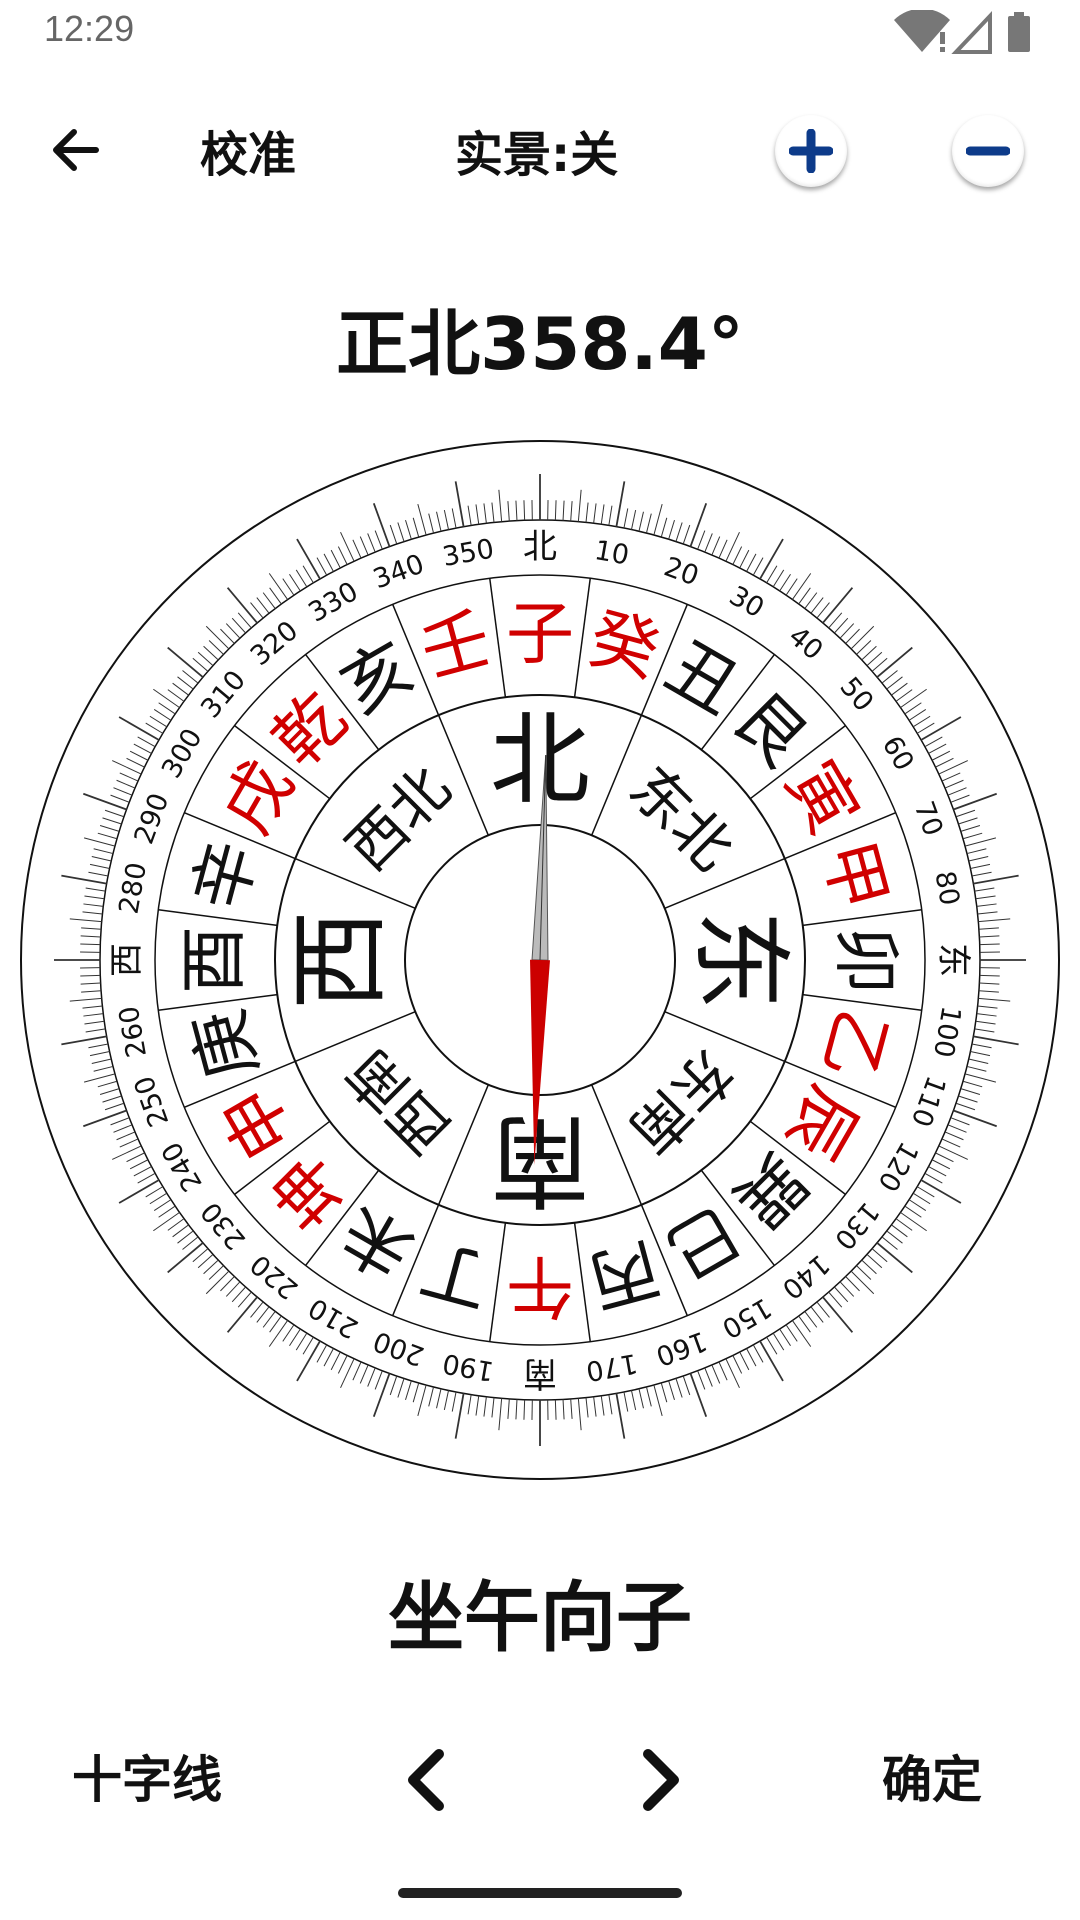 Image resolution: width=1080 pixels, height=1920 pixels. Describe the element at coordinates (971, 32) in the screenshot. I see `signal-icon` at that location.